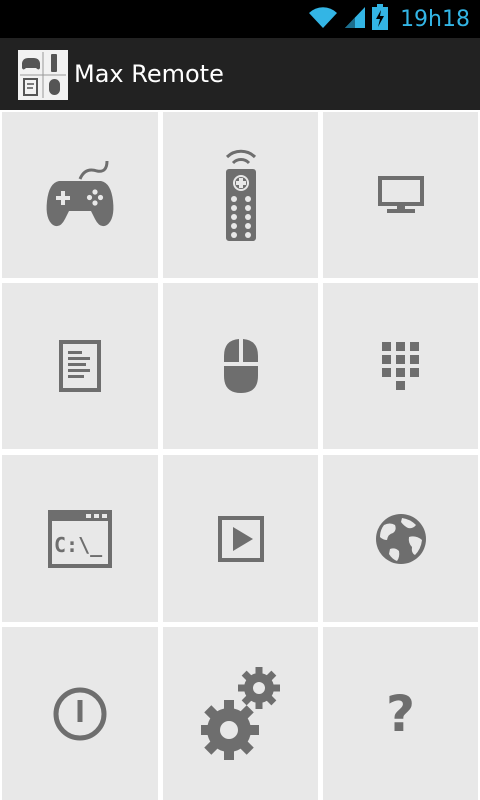 This screenshot has height=800, width=480. Describe the element at coordinates (149, 74) in the screenshot. I see `app-title: Max Remote` at that location.